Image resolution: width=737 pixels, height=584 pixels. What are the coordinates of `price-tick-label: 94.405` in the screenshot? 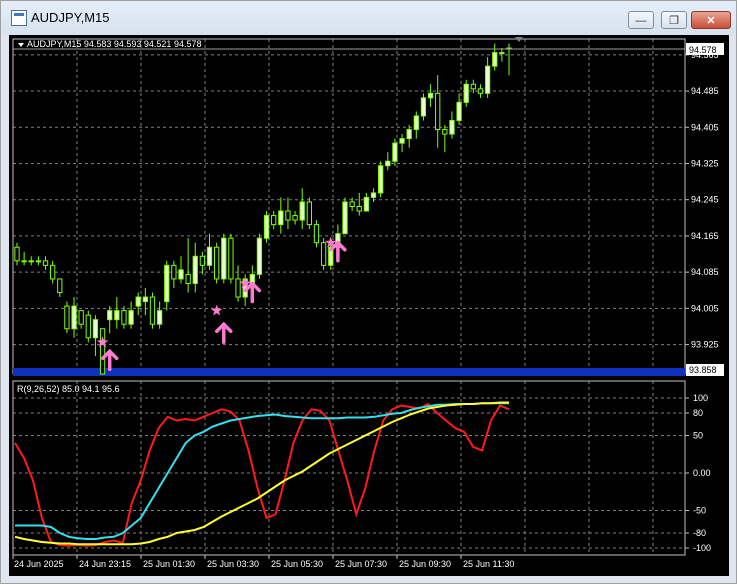 It's located at (705, 127).